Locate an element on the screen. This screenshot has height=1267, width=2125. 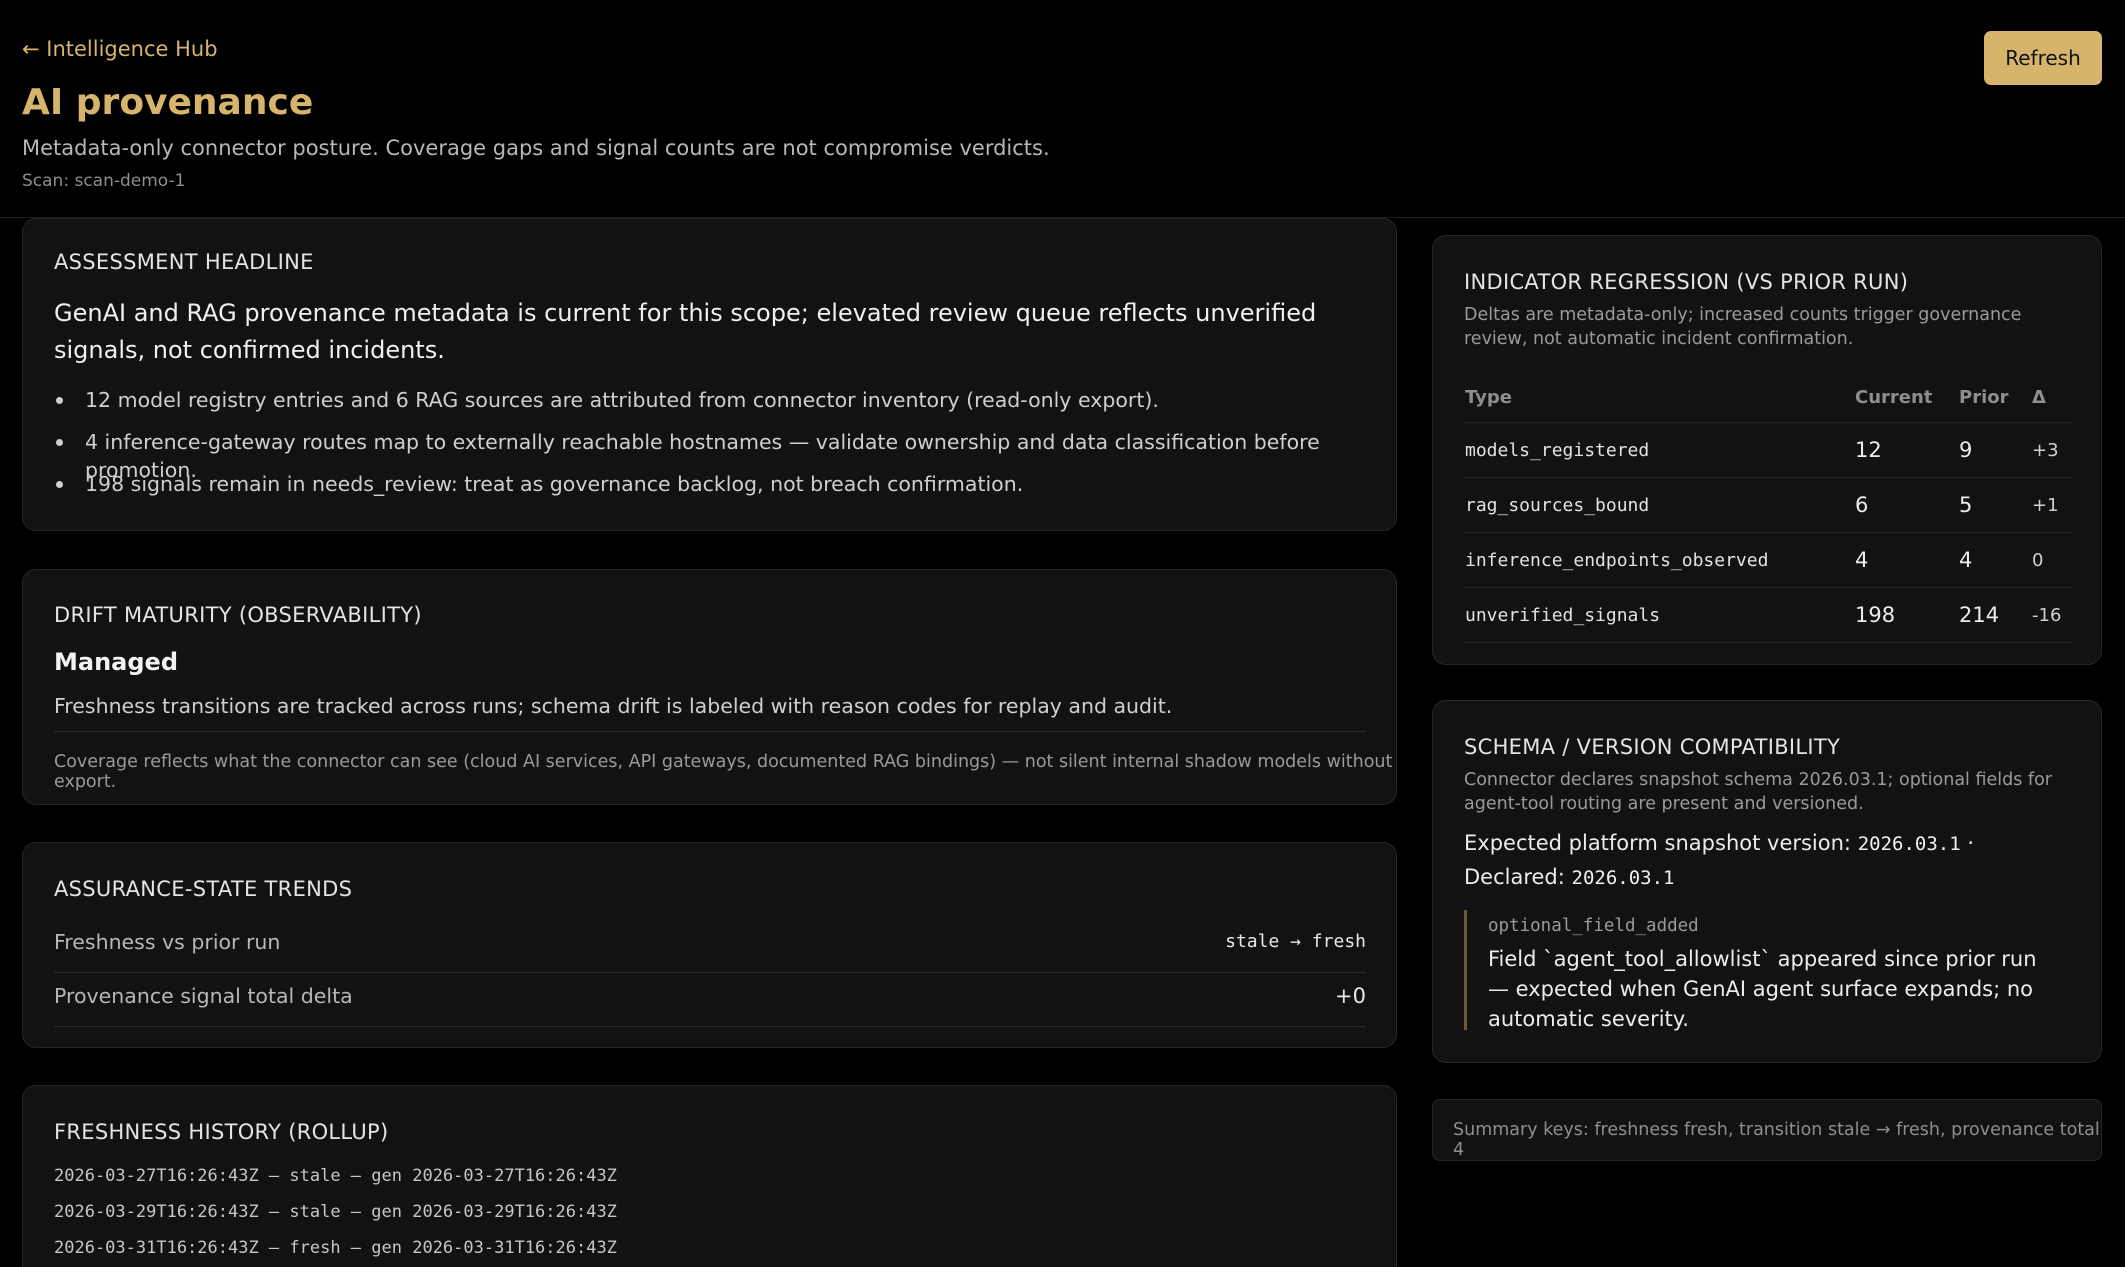
table-header-row: Type Current Prior Δ is located at coordinates (1768, 398).